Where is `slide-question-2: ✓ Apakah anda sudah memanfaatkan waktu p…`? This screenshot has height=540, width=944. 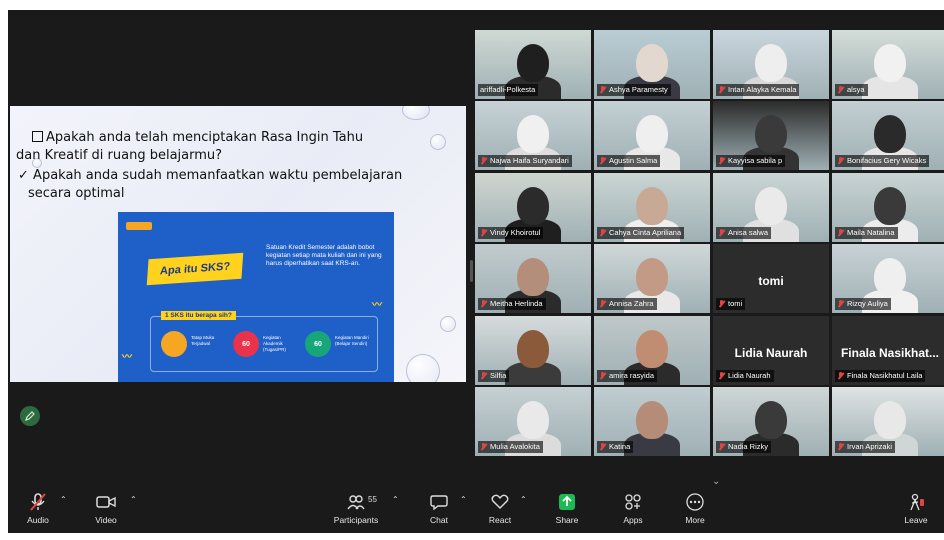
slide-question-2: ✓ Apakah anda sudah memanfaatkan waktu p… is located at coordinates (210, 175).